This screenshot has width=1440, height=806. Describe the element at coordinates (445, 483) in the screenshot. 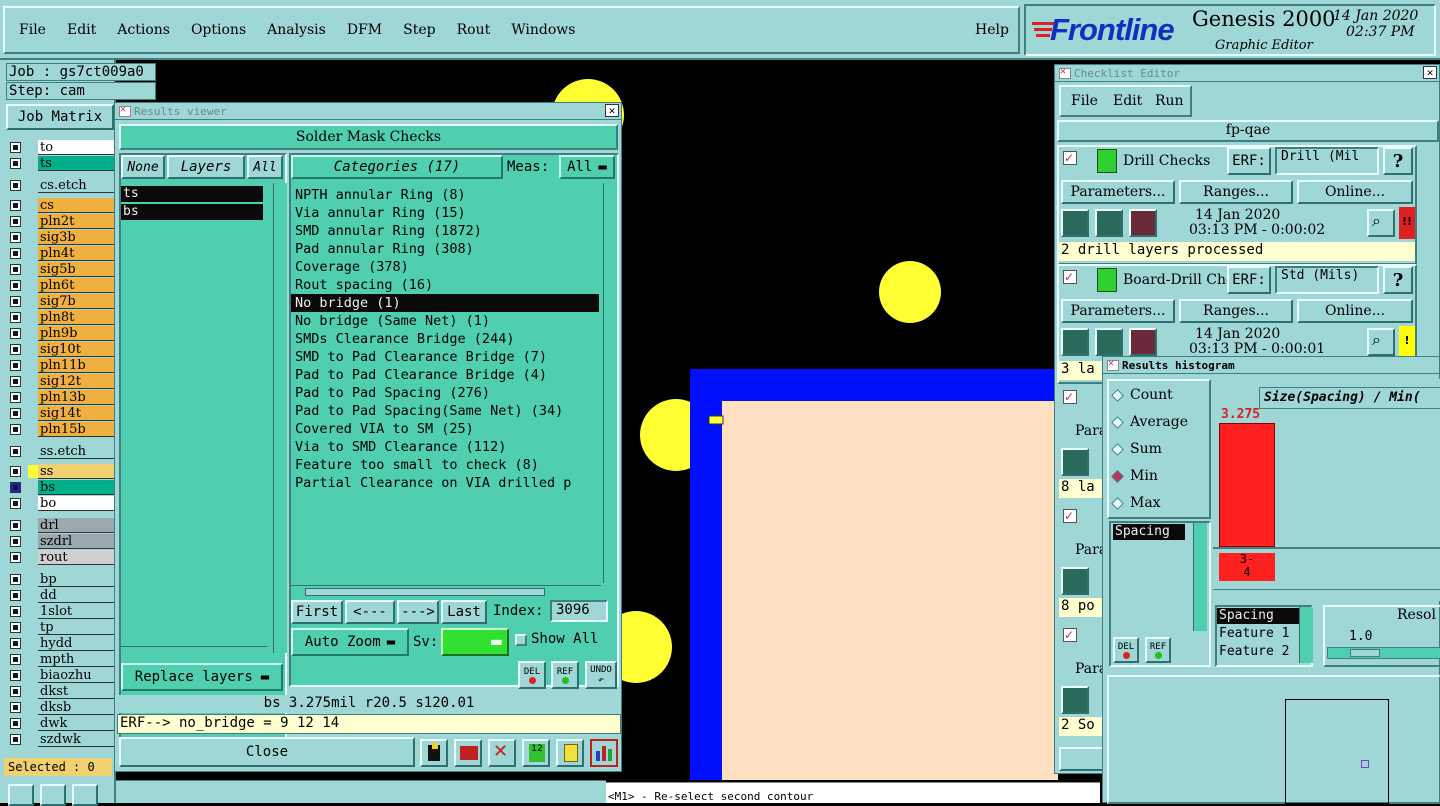

I see `category-item: Partial Clearance on VIA drilled p` at that location.